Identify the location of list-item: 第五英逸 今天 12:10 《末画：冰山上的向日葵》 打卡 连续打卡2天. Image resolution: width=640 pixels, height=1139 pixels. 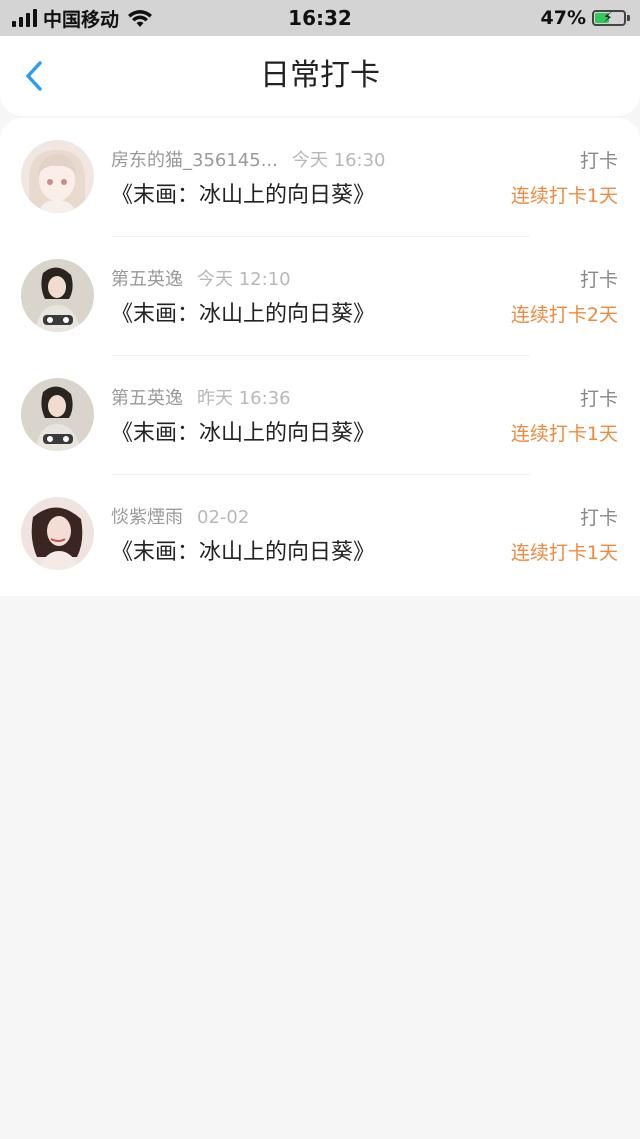
(320, 296).